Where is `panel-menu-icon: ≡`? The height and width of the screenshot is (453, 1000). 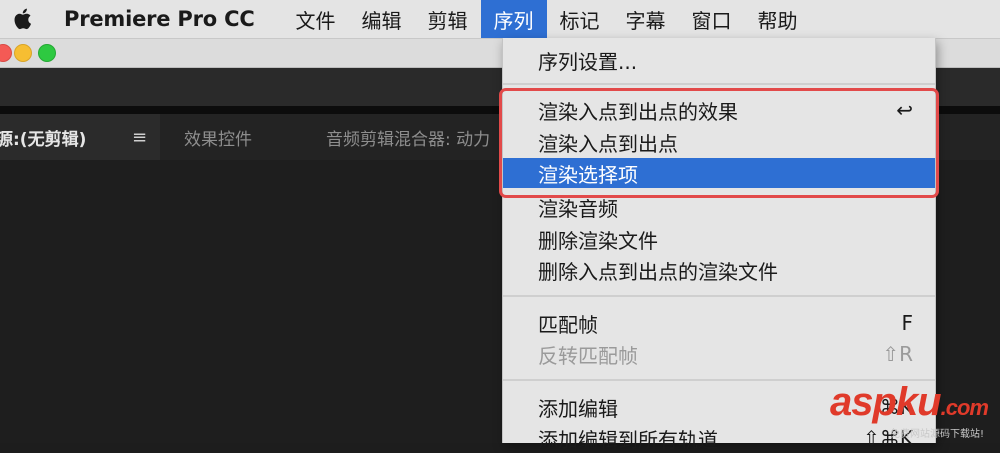
panel-menu-icon: ≡ is located at coordinates (139, 137).